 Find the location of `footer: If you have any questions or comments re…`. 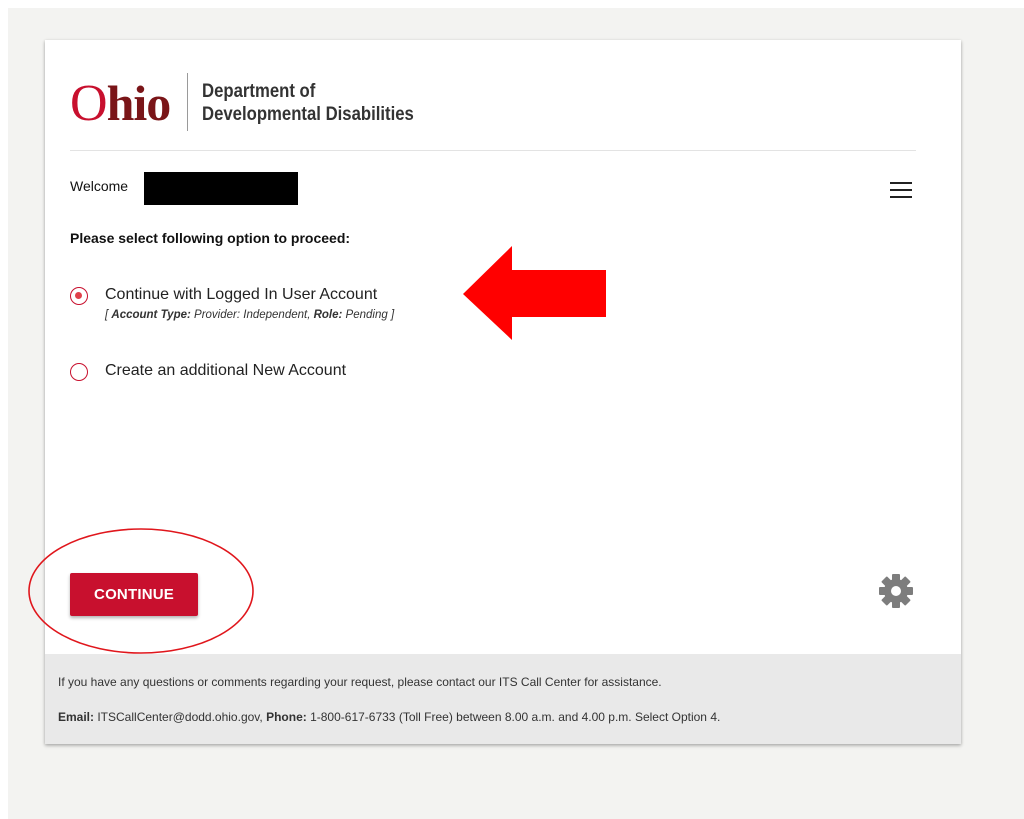

footer: If you have any questions or comments re… is located at coordinates (503, 699).